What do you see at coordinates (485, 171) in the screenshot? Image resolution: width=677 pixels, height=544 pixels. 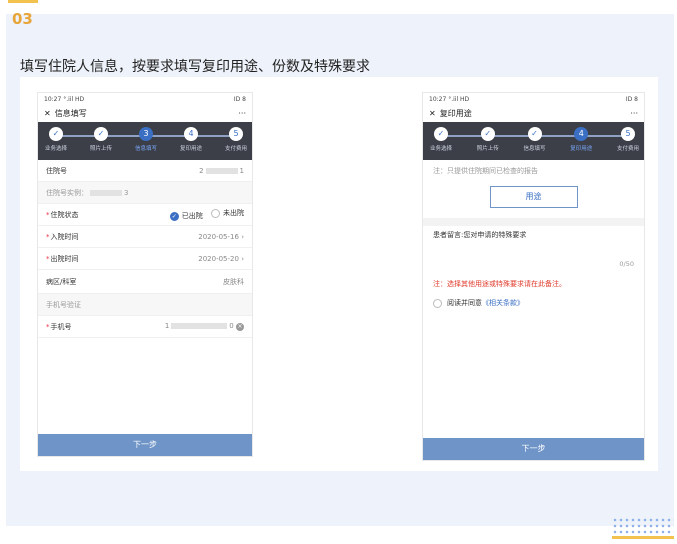 I see `report-note: 注：只提供住院期间已检查的报告` at bounding box center [485, 171].